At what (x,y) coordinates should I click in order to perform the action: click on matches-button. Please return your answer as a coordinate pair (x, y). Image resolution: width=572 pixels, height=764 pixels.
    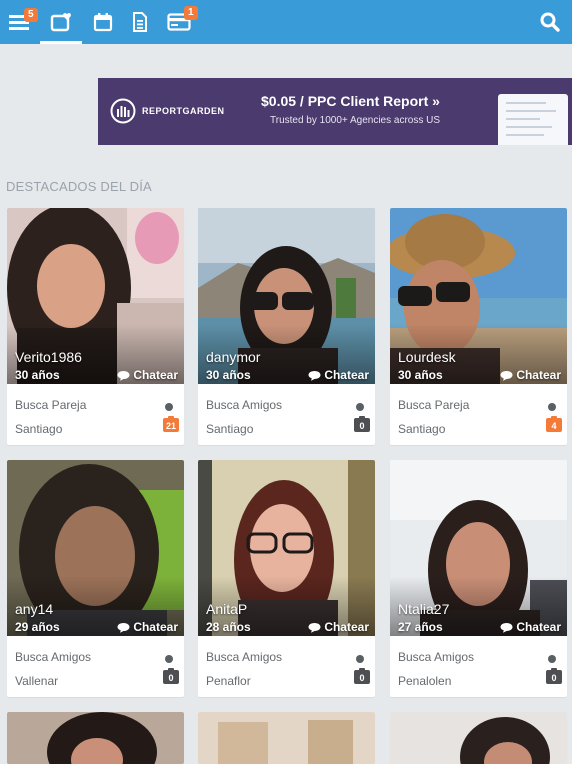
    Looking at the image, I should click on (62, 22).